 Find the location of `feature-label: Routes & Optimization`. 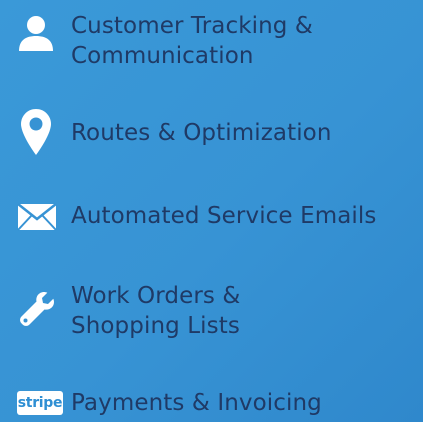

feature-label: Routes & Optimization is located at coordinates (201, 133).